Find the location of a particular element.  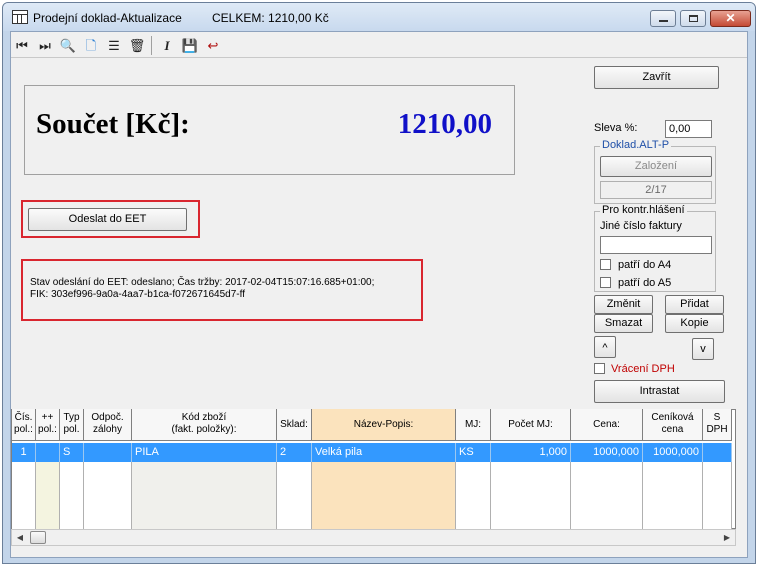

zalozeni-button: Založení is located at coordinates (656, 166).